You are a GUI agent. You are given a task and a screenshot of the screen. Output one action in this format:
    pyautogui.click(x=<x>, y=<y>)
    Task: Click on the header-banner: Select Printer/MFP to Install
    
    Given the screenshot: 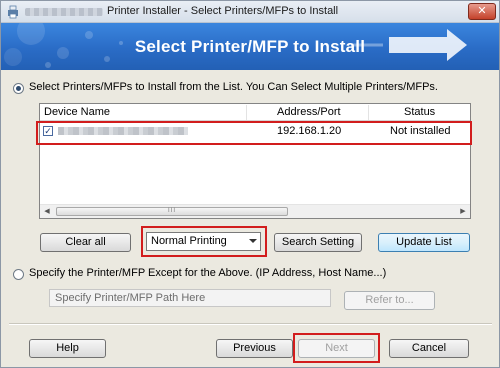 What is the action you would take?
    pyautogui.click(x=250, y=46)
    